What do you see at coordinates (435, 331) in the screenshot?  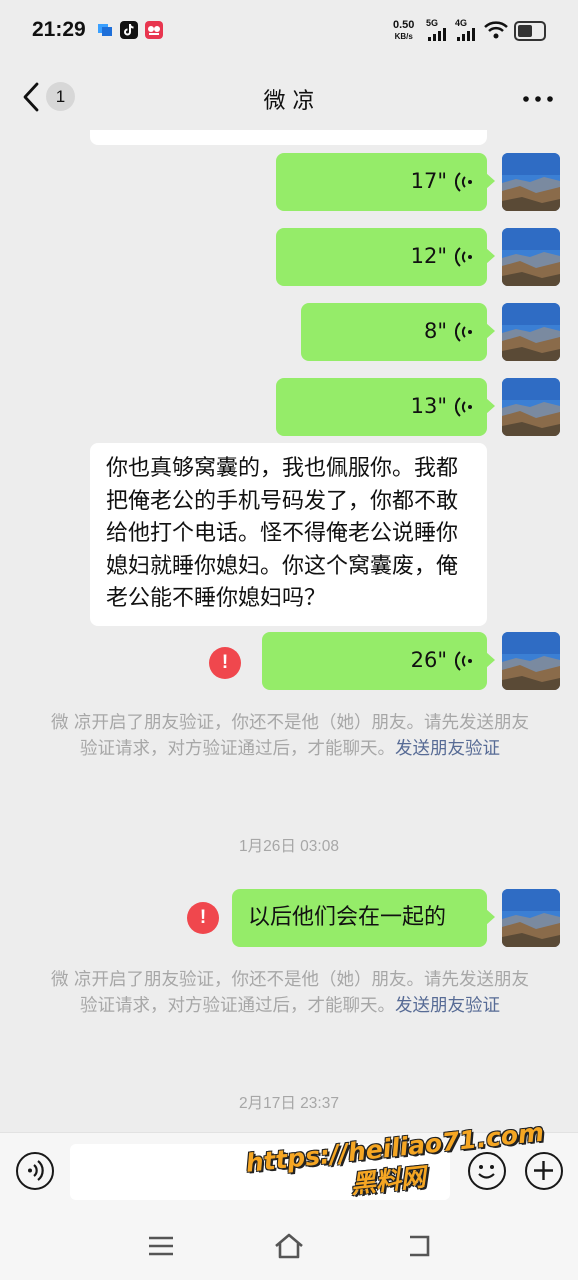 I see `voice-duration: 8"` at bounding box center [435, 331].